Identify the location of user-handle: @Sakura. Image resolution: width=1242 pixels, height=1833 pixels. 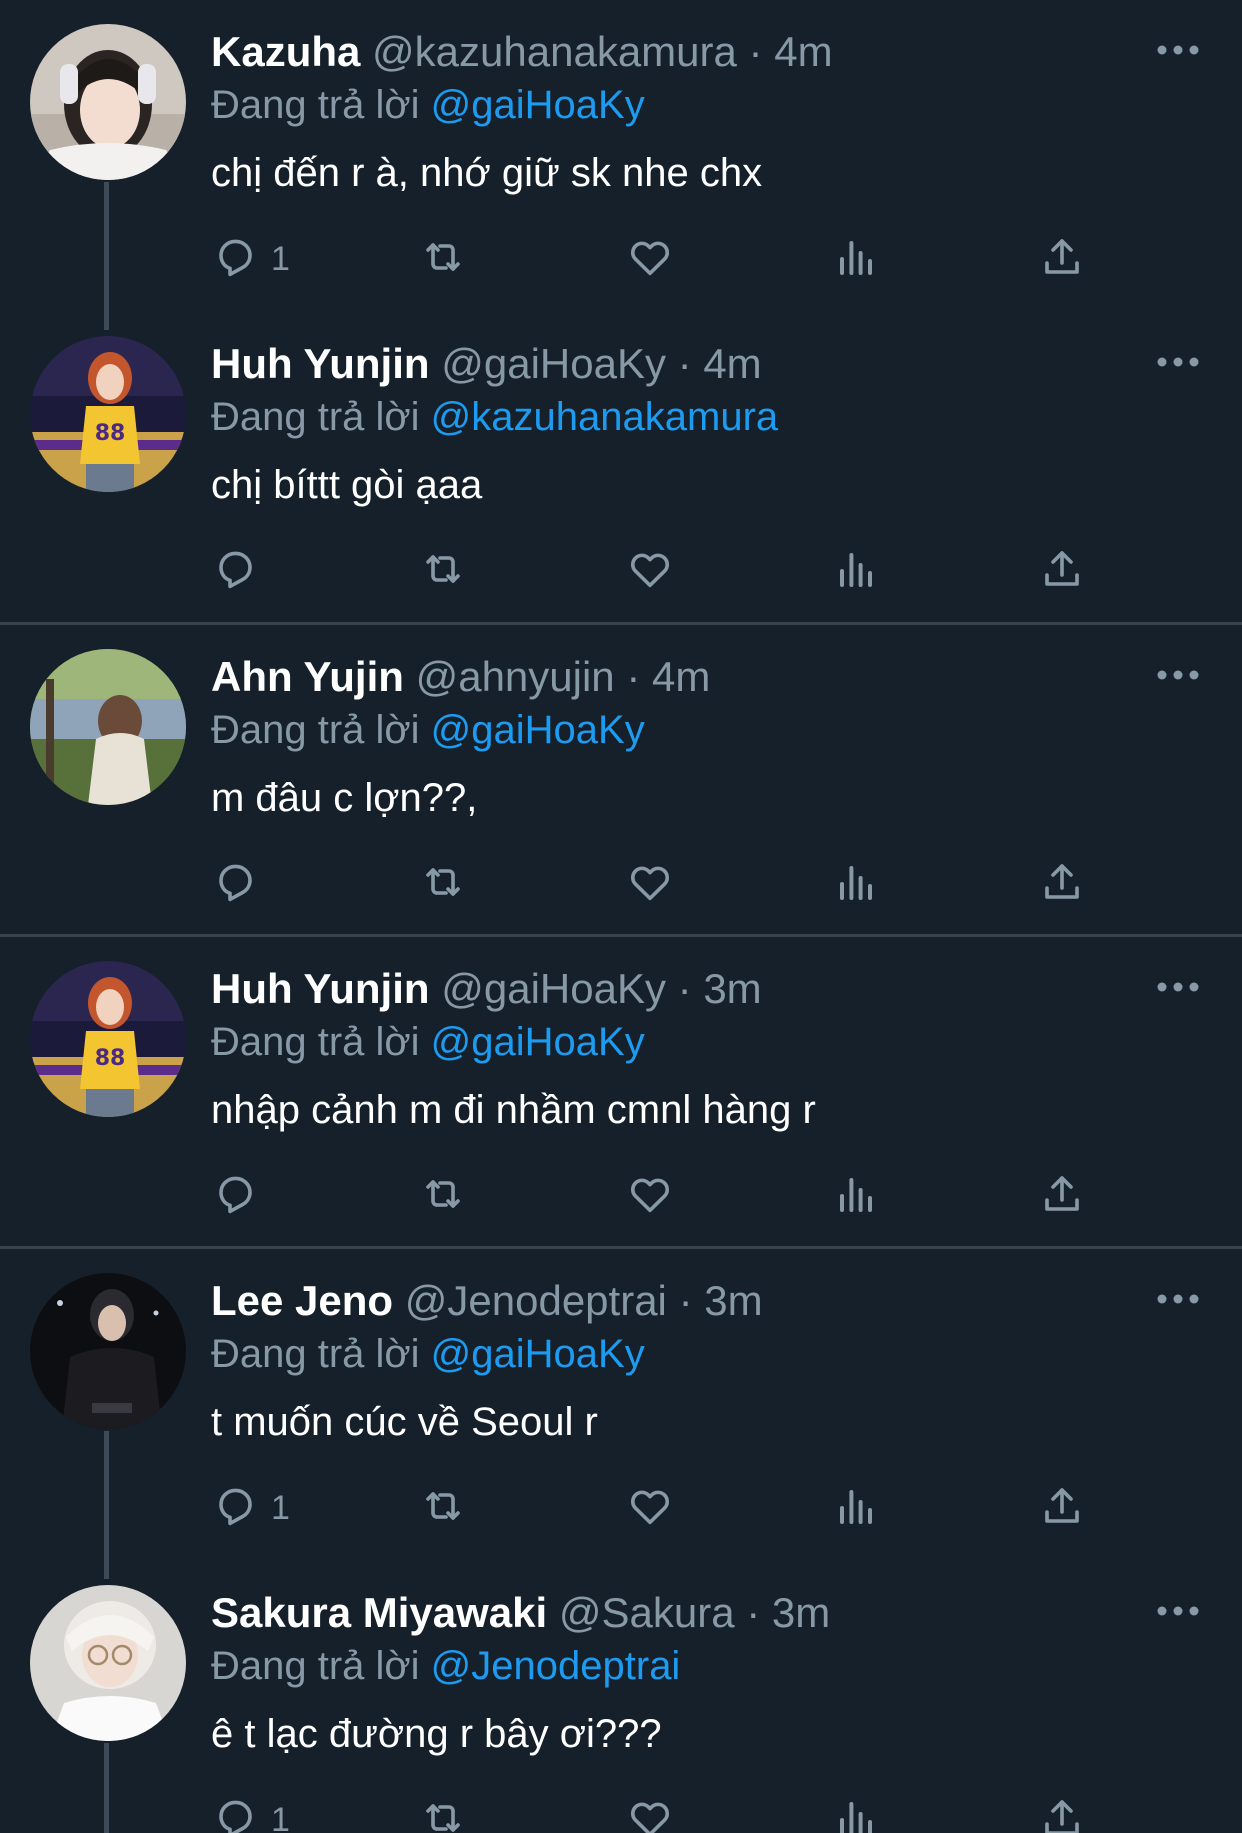
(647, 1612).